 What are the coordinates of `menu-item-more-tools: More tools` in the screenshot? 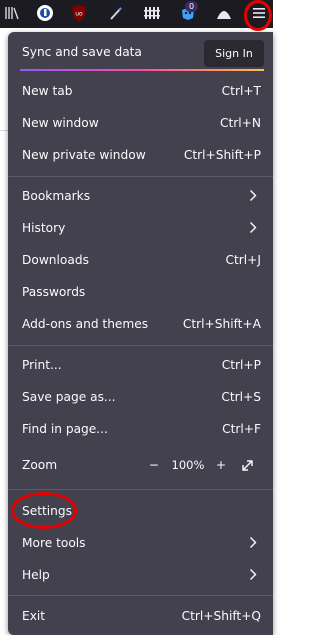 It's located at (140, 543).